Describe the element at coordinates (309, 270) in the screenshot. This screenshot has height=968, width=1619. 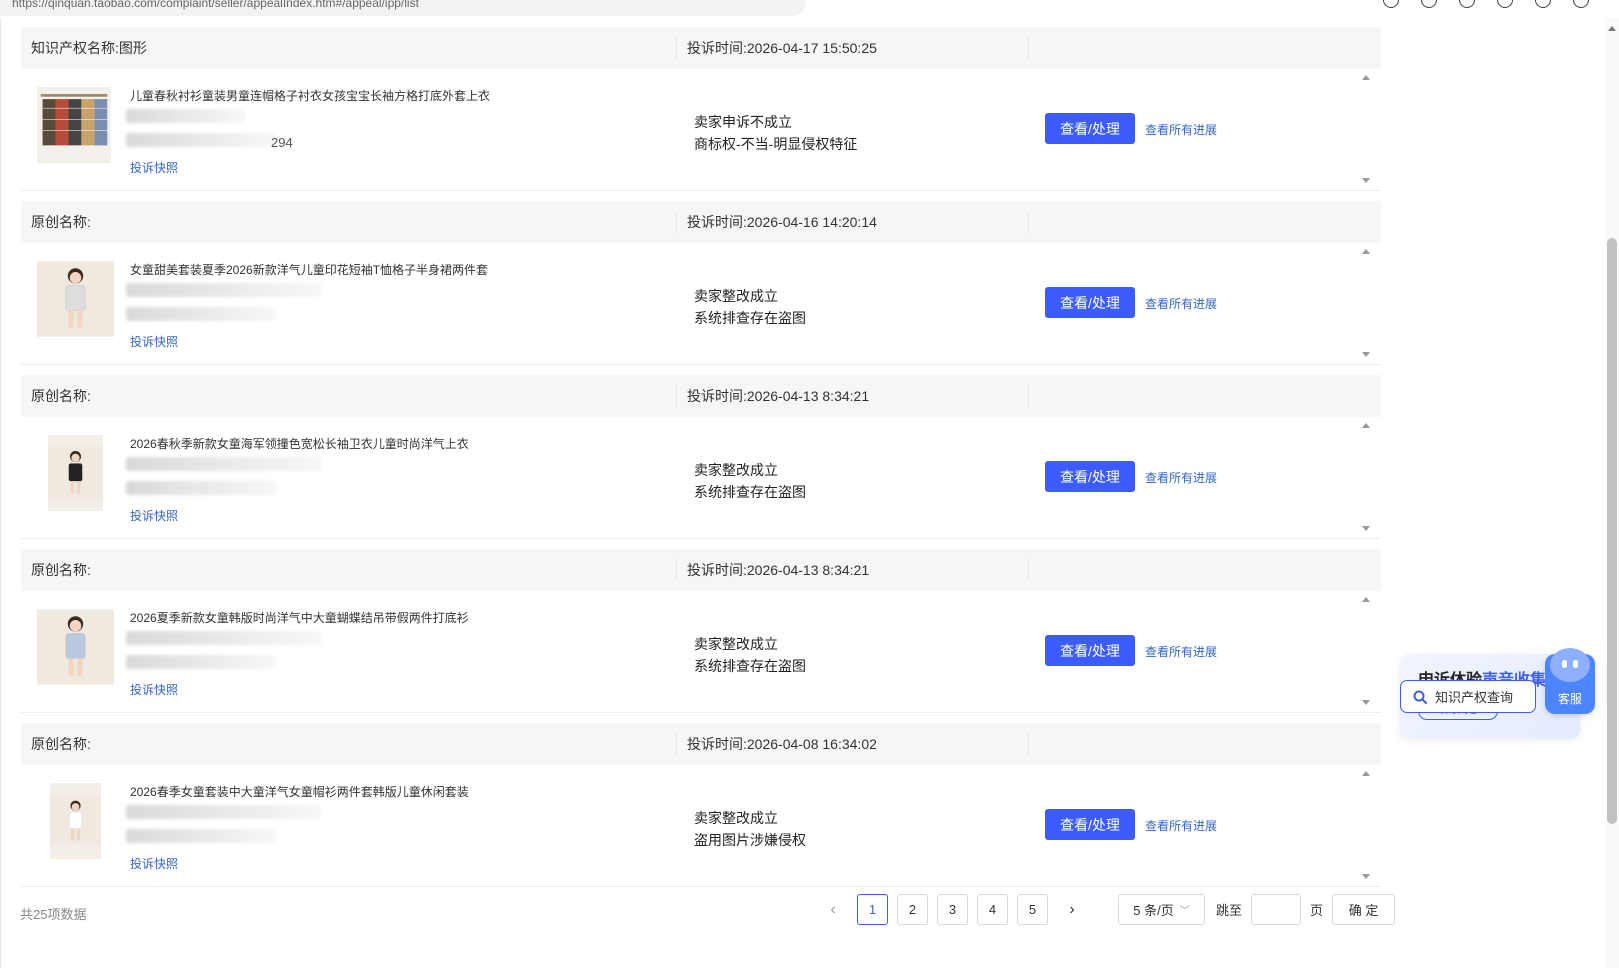
I see `product-title: 女童甜美套装夏季2026新款洋气儿童印花短袖T恤格子半身裙两件套` at that location.